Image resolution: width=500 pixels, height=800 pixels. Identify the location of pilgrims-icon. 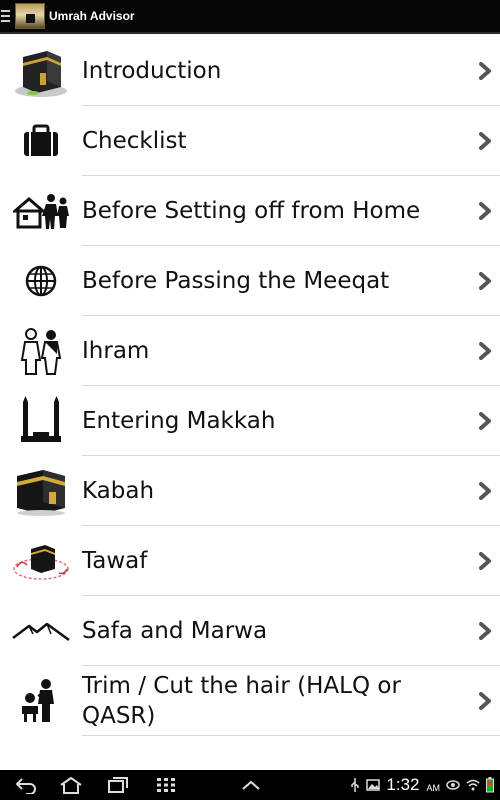
(41, 351).